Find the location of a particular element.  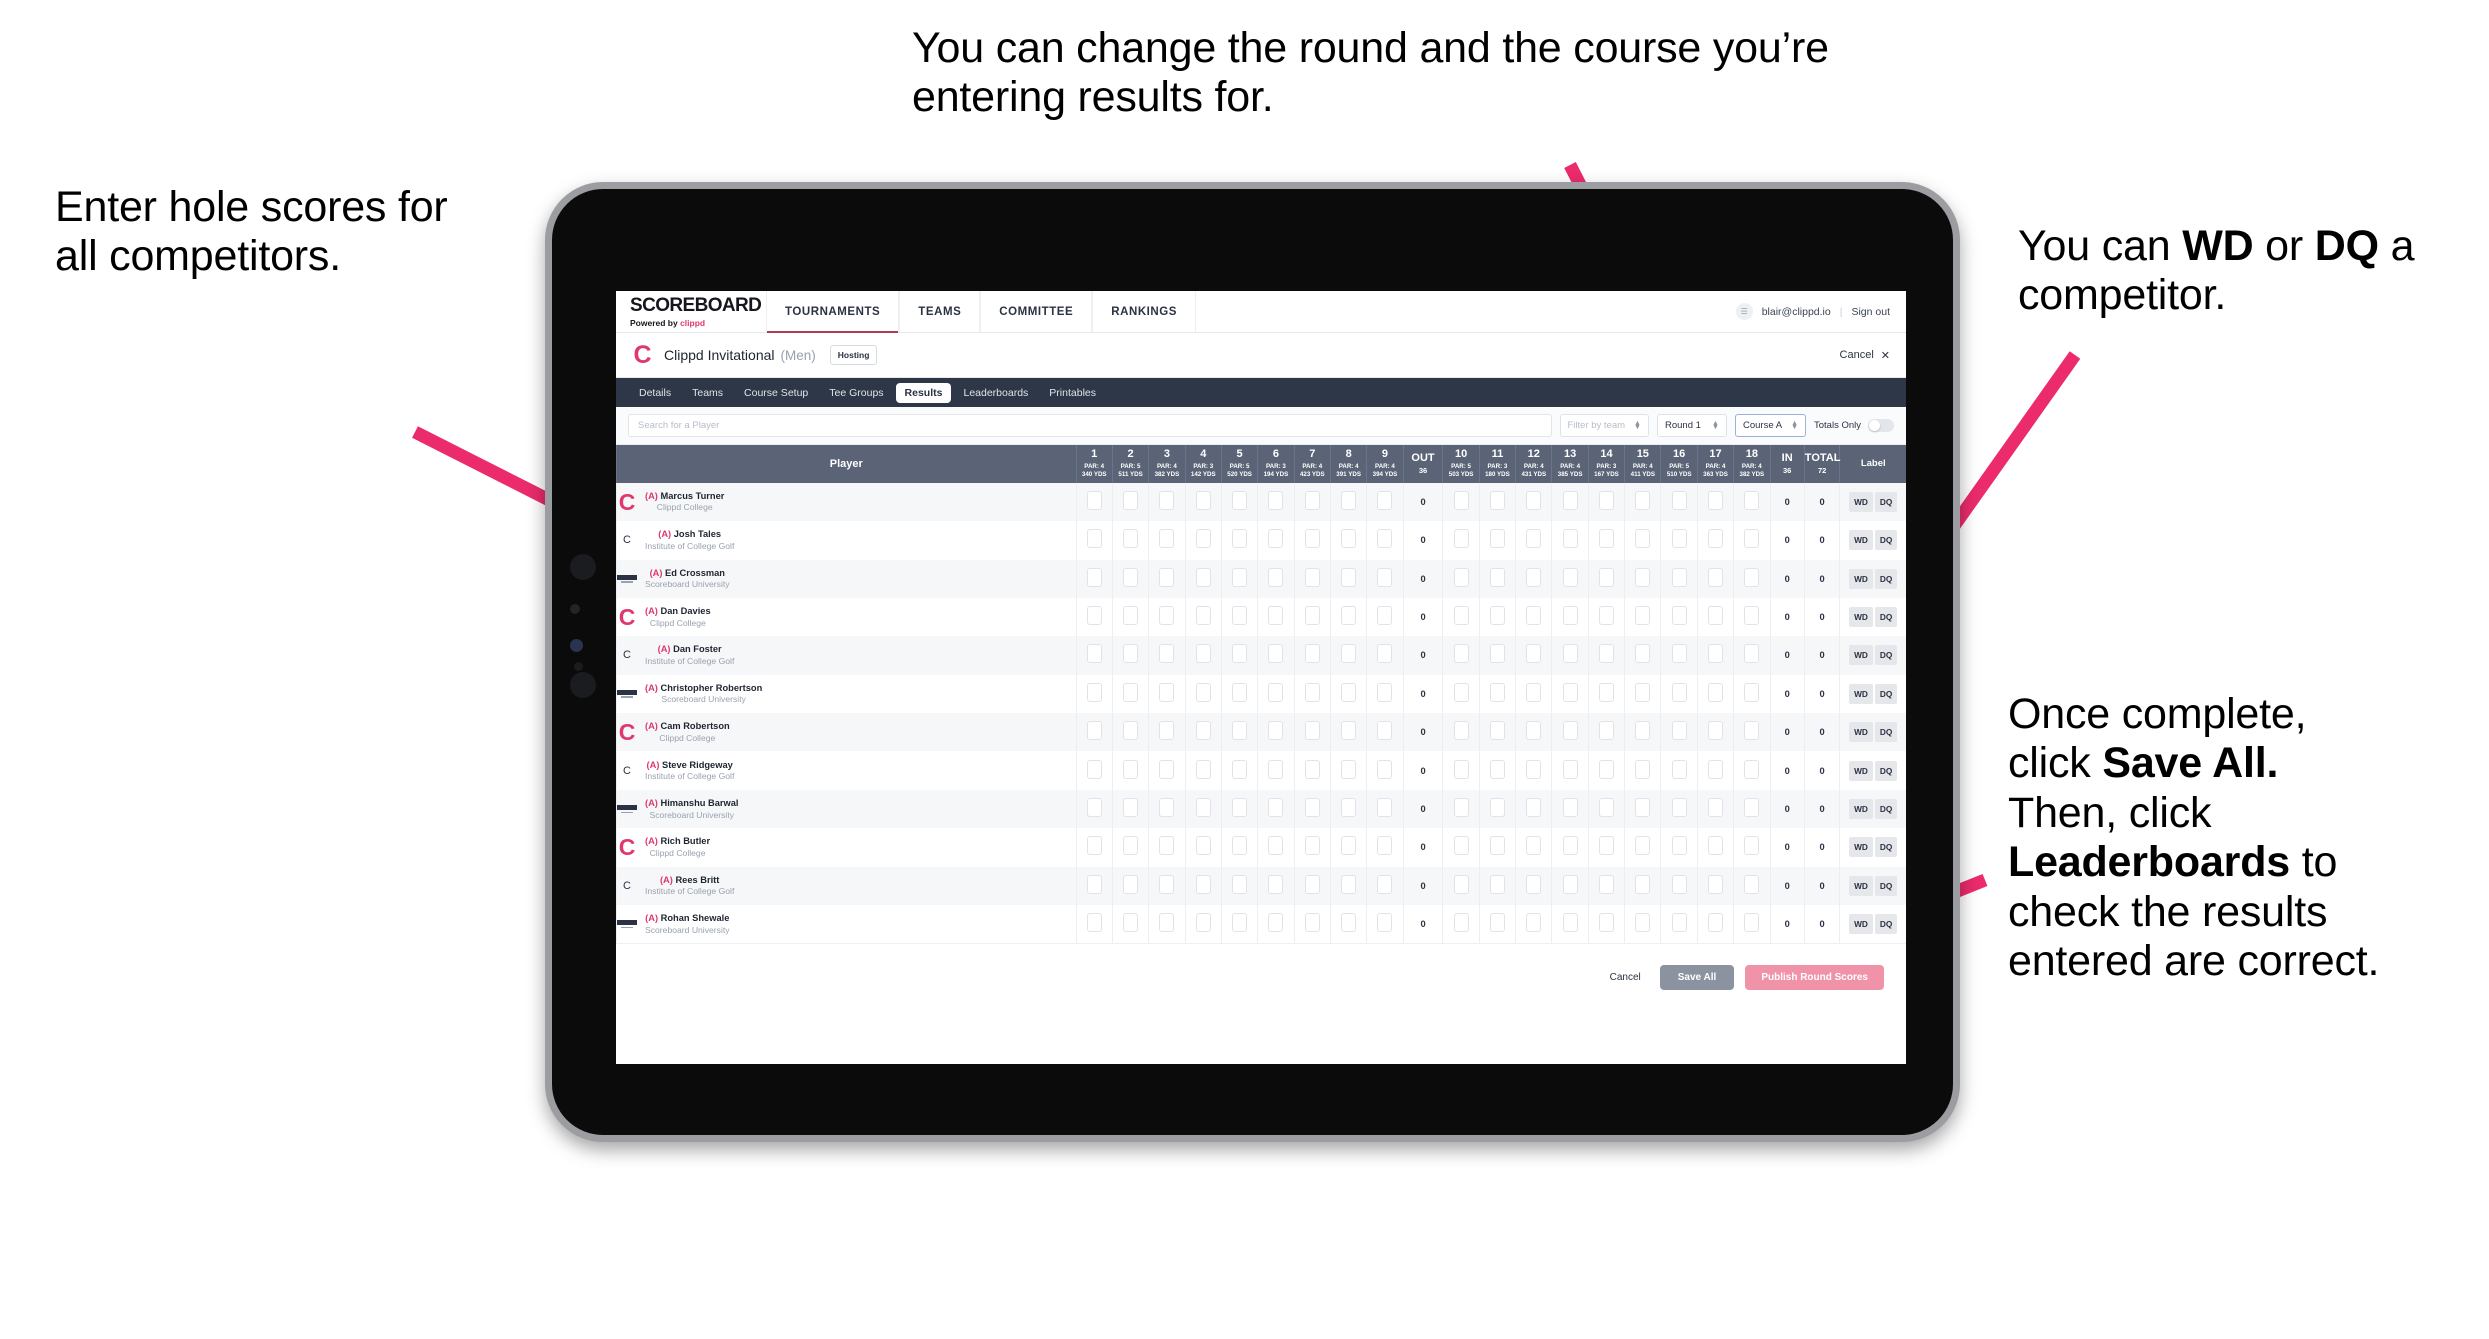

tab-results: Results is located at coordinates (923, 392).